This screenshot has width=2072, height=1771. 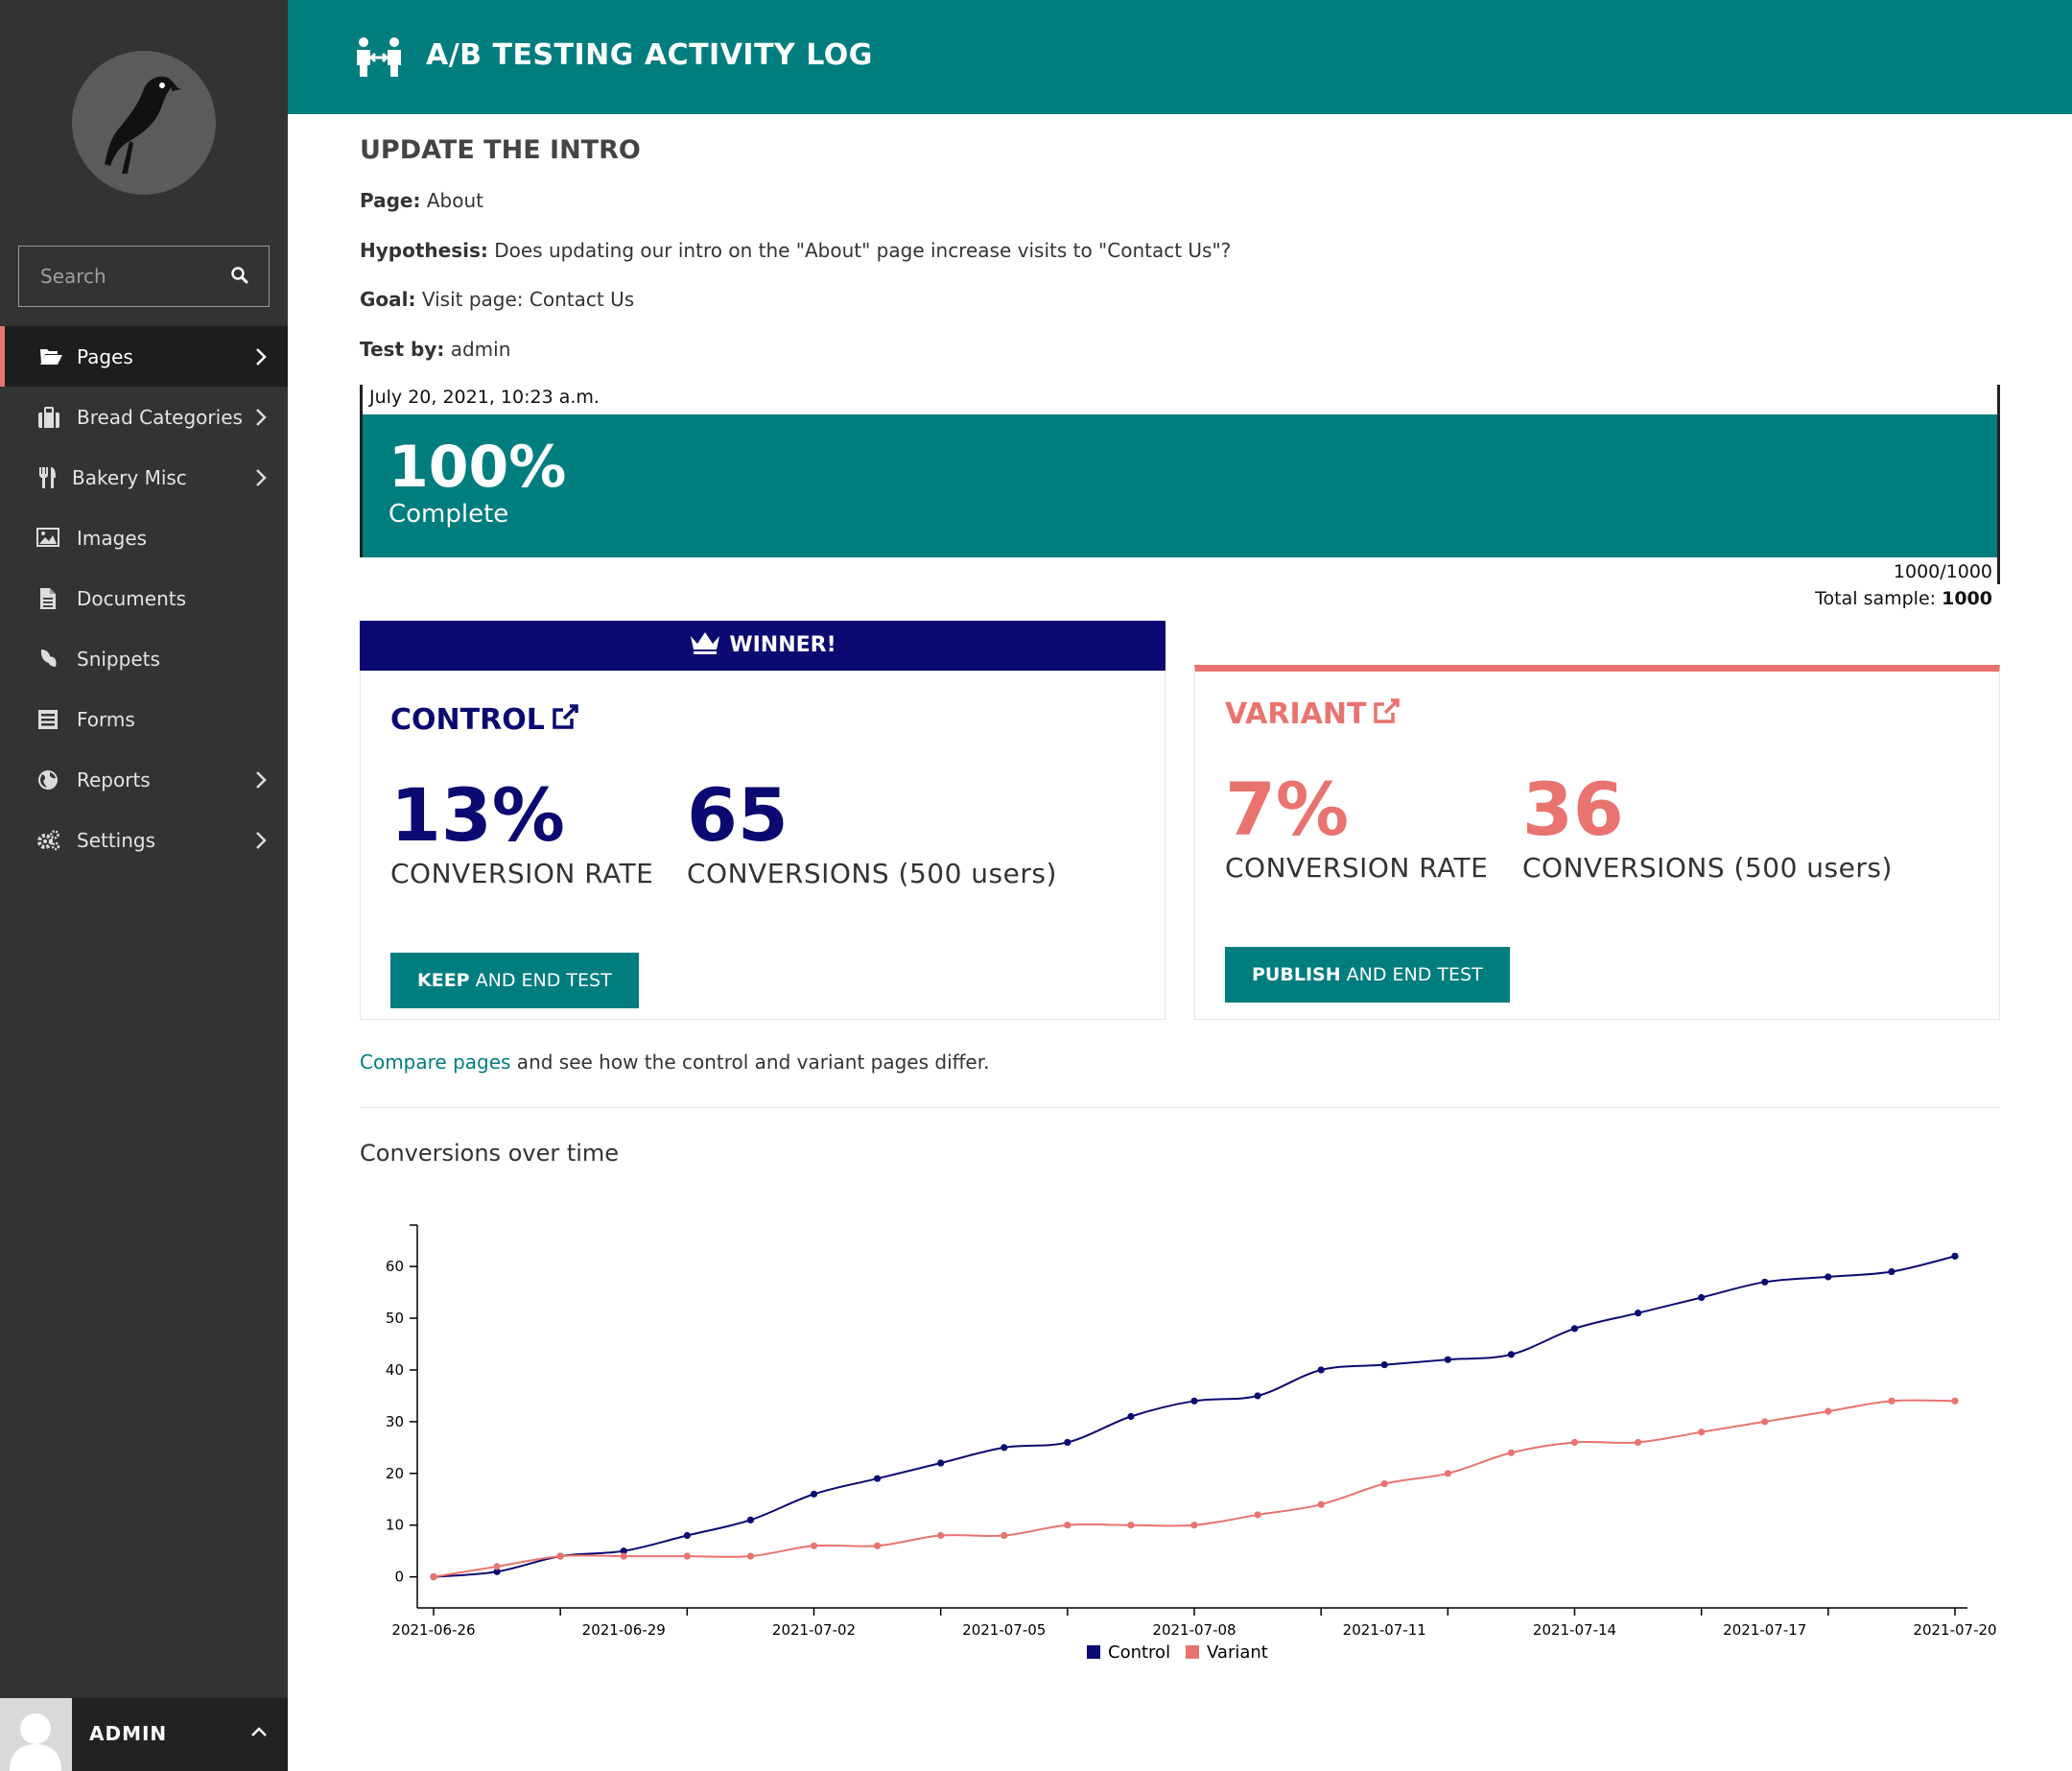 What do you see at coordinates (540, 981) in the screenshot?
I see `keep-button-rest: AND END TEST` at bounding box center [540, 981].